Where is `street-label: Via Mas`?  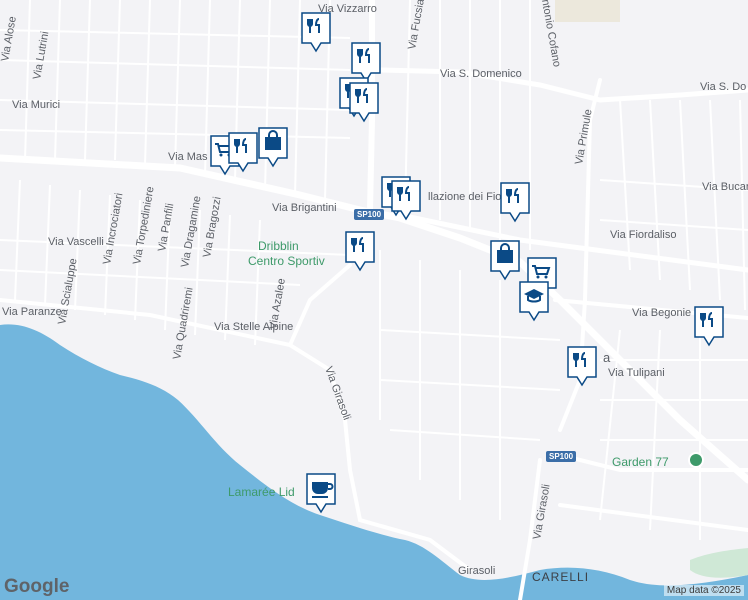 street-label: Via Mas is located at coordinates (188, 157).